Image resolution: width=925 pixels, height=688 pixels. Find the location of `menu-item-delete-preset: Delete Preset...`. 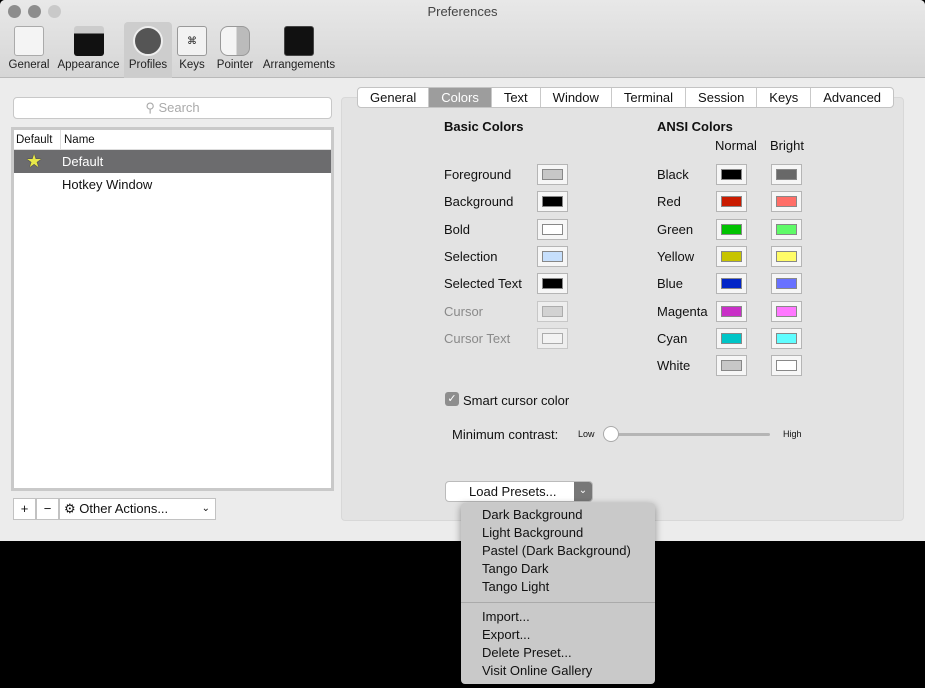

menu-item-delete-preset: Delete Preset... is located at coordinates (527, 652).